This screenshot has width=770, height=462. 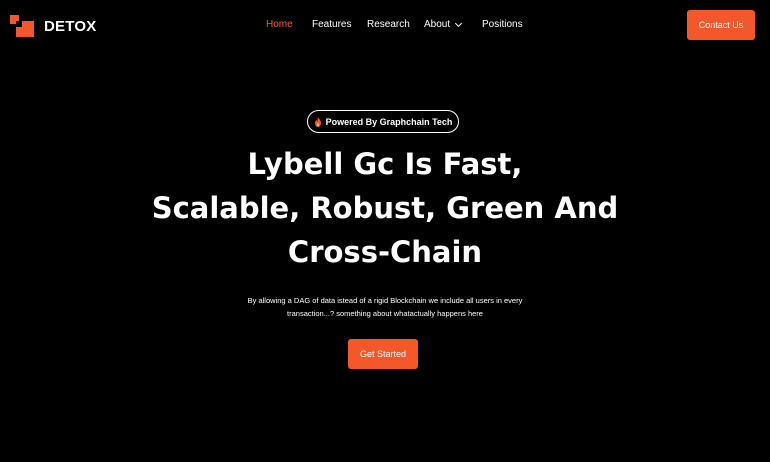 I want to click on nav-item-label: Research, so click(x=388, y=24).